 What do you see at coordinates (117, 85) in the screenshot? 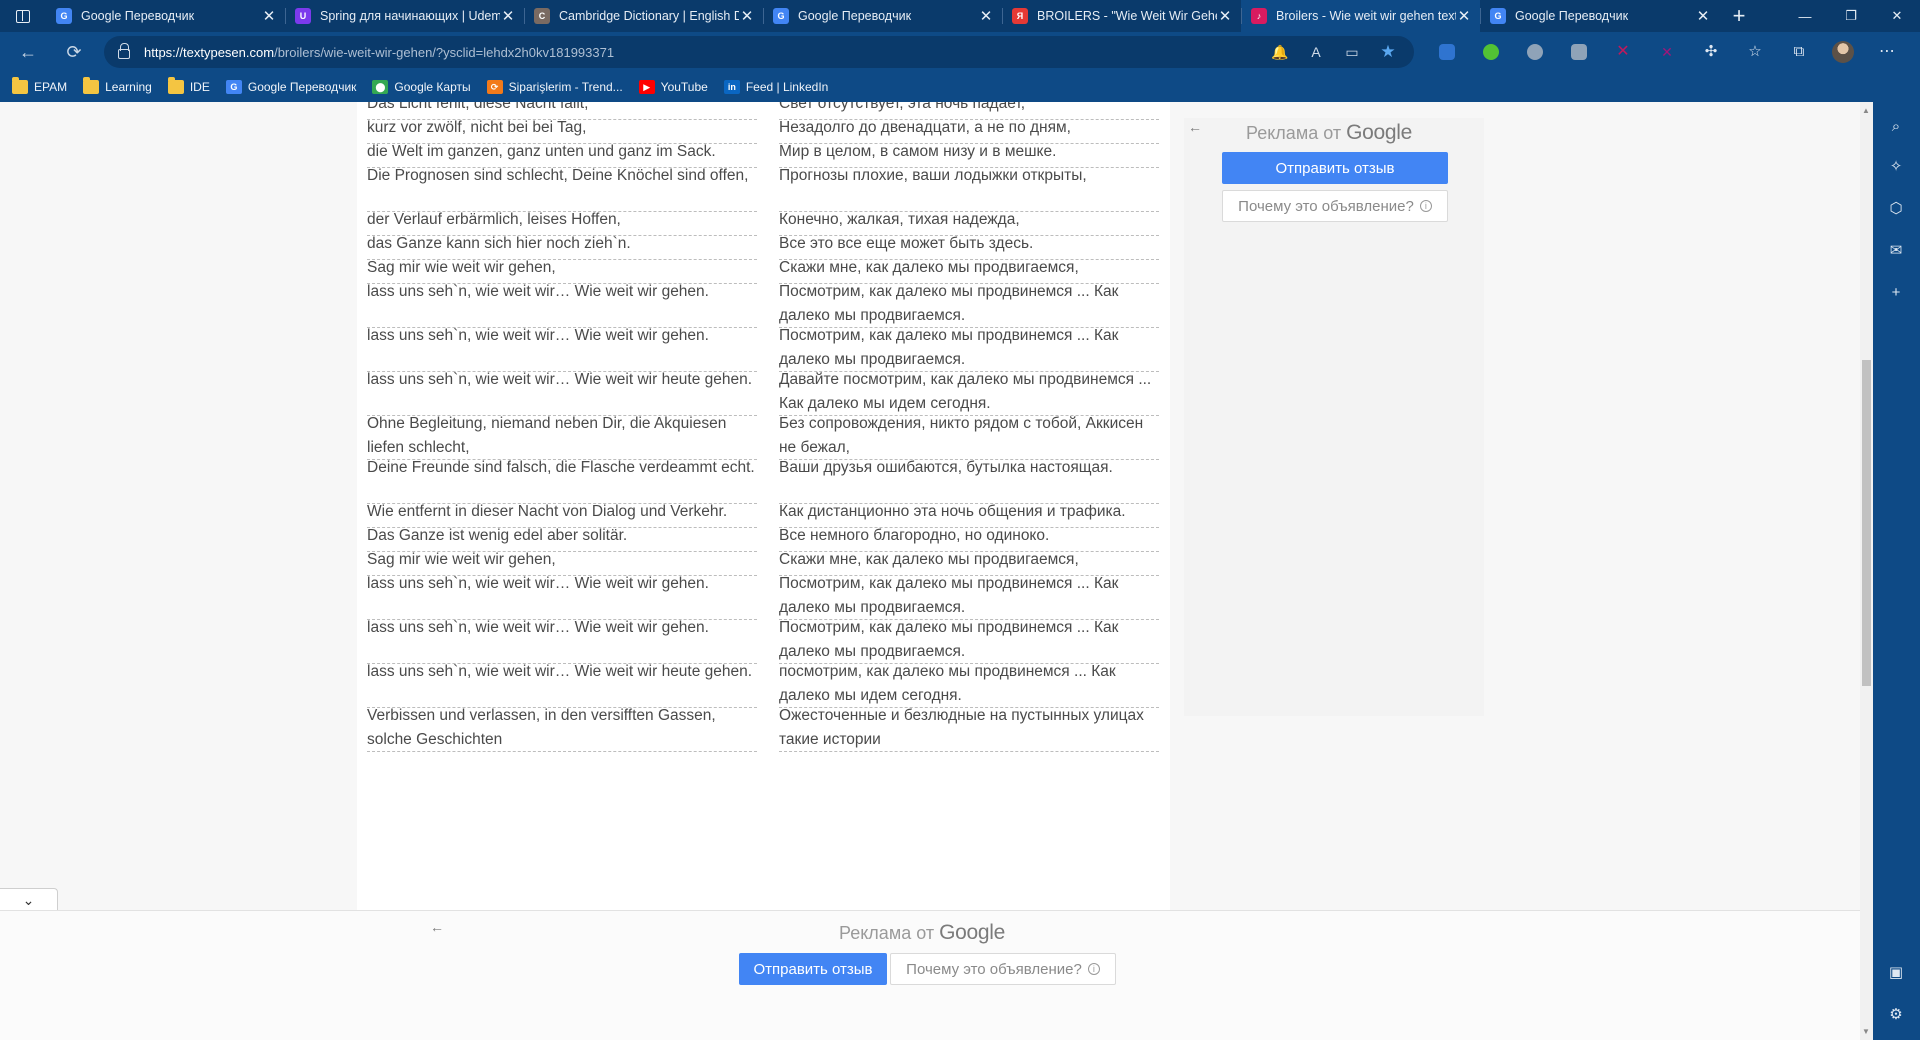
I see `bookmark-item: Learning` at bounding box center [117, 85].